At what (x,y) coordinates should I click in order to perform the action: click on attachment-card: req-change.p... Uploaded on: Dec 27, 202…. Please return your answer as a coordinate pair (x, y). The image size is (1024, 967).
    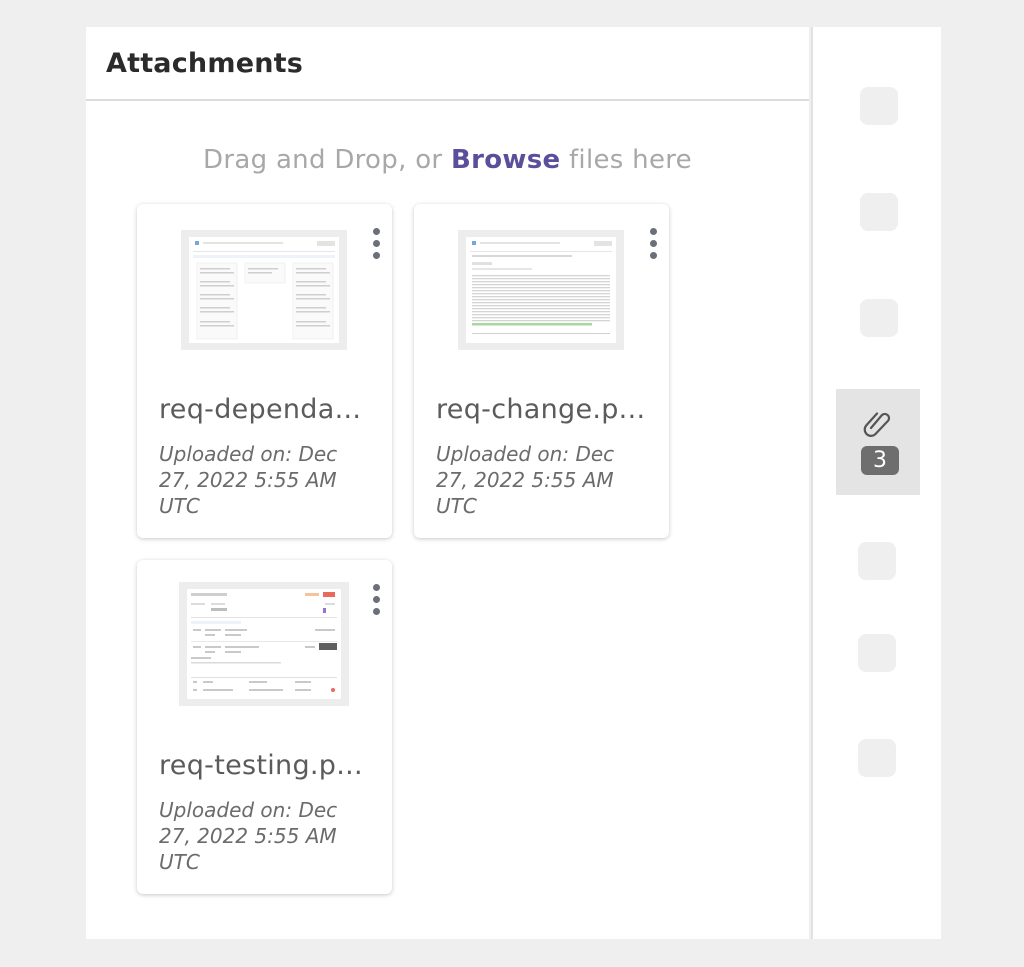
    Looking at the image, I should click on (541, 371).